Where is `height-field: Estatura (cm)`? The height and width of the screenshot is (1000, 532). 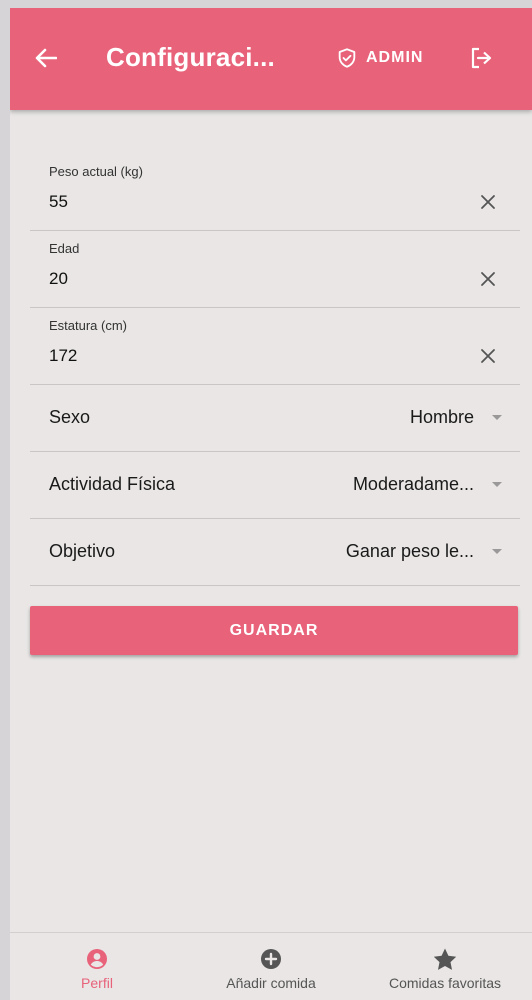
height-field: Estatura (cm) is located at coordinates (275, 346).